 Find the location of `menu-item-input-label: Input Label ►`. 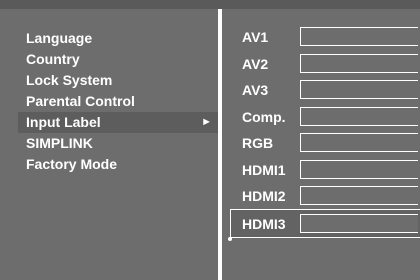

menu-item-input-label: Input Label ► is located at coordinates (118, 122).